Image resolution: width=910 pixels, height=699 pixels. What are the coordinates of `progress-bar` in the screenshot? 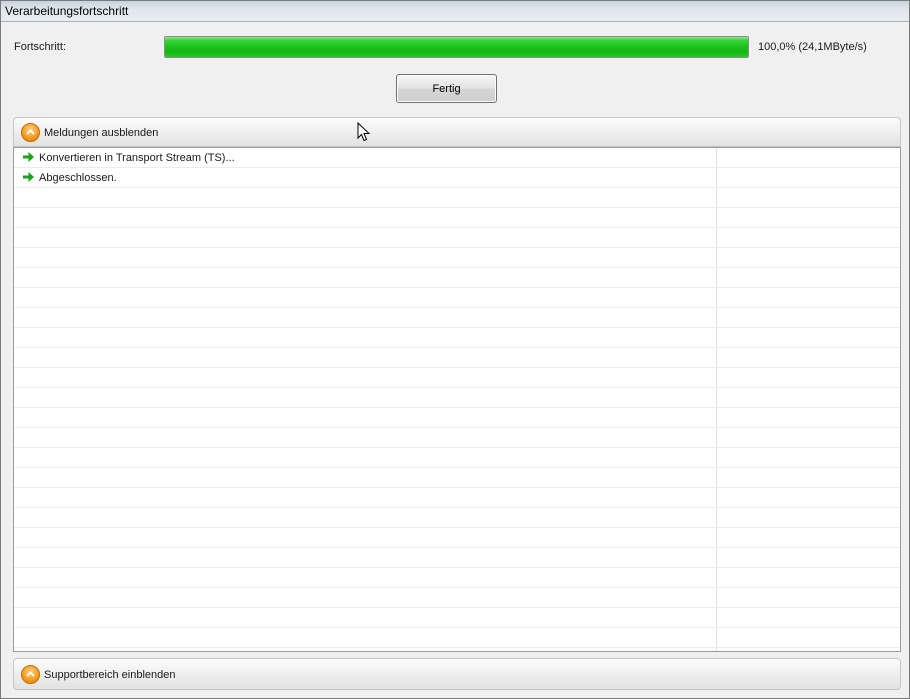 It's located at (456, 47).